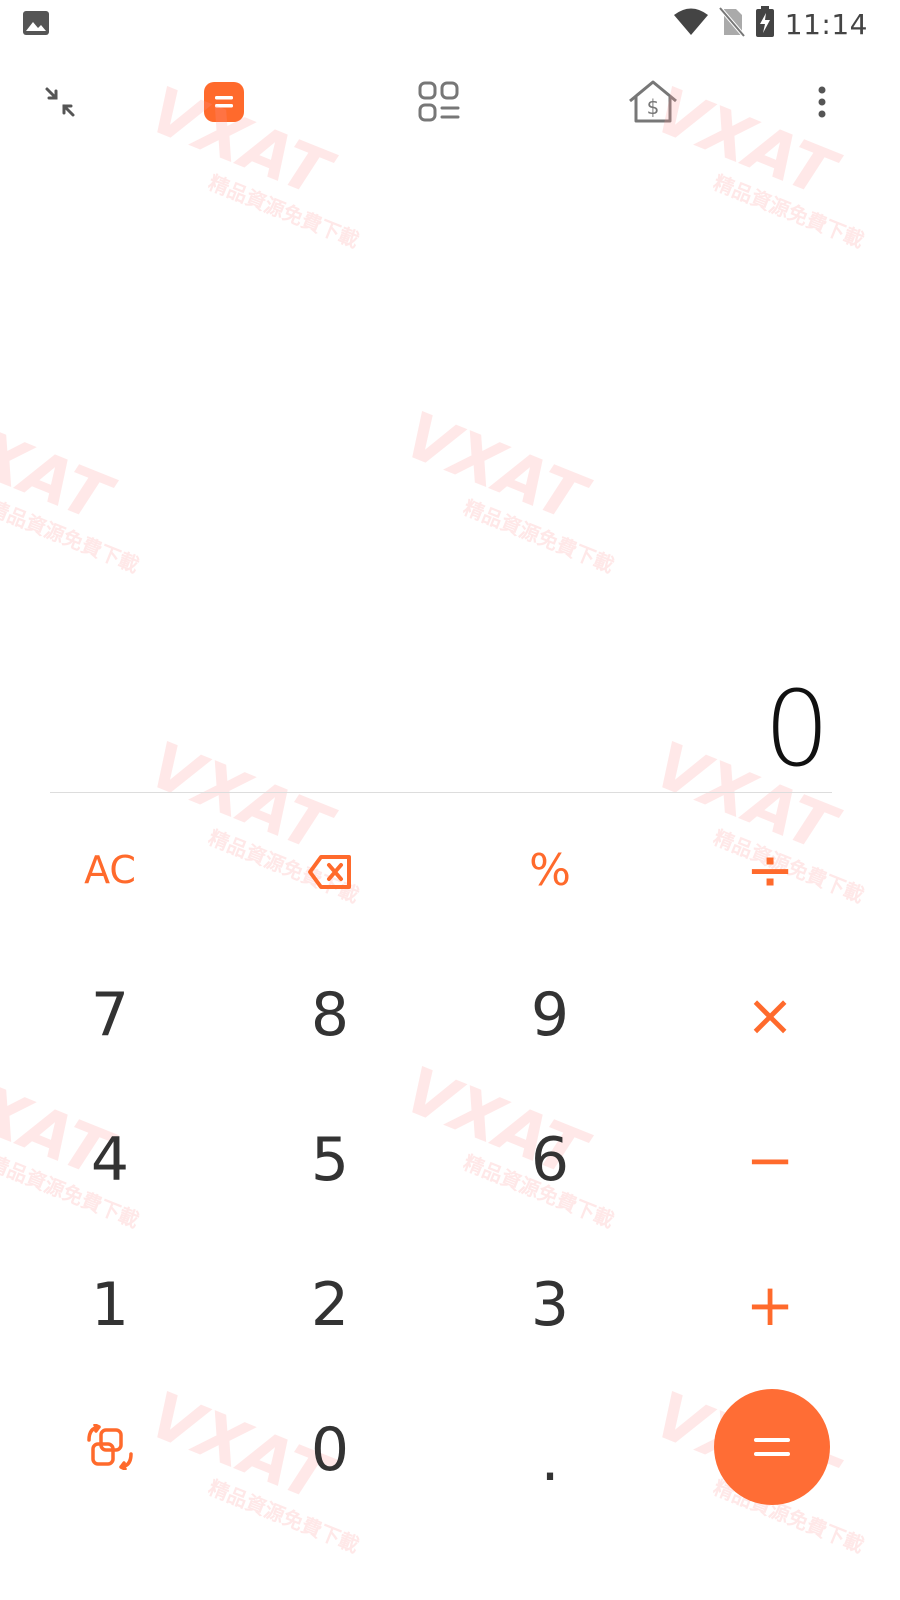  I want to click on equals-button, so click(772, 1447).